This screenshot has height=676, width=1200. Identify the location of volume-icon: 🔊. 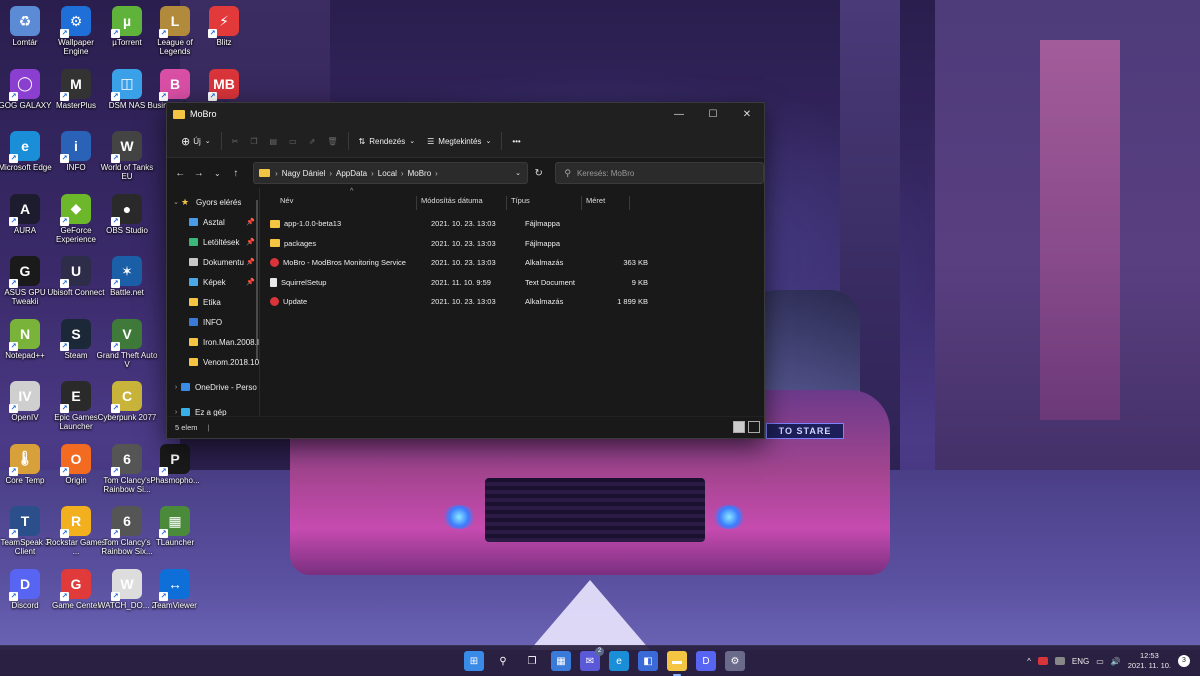
(1116, 661).